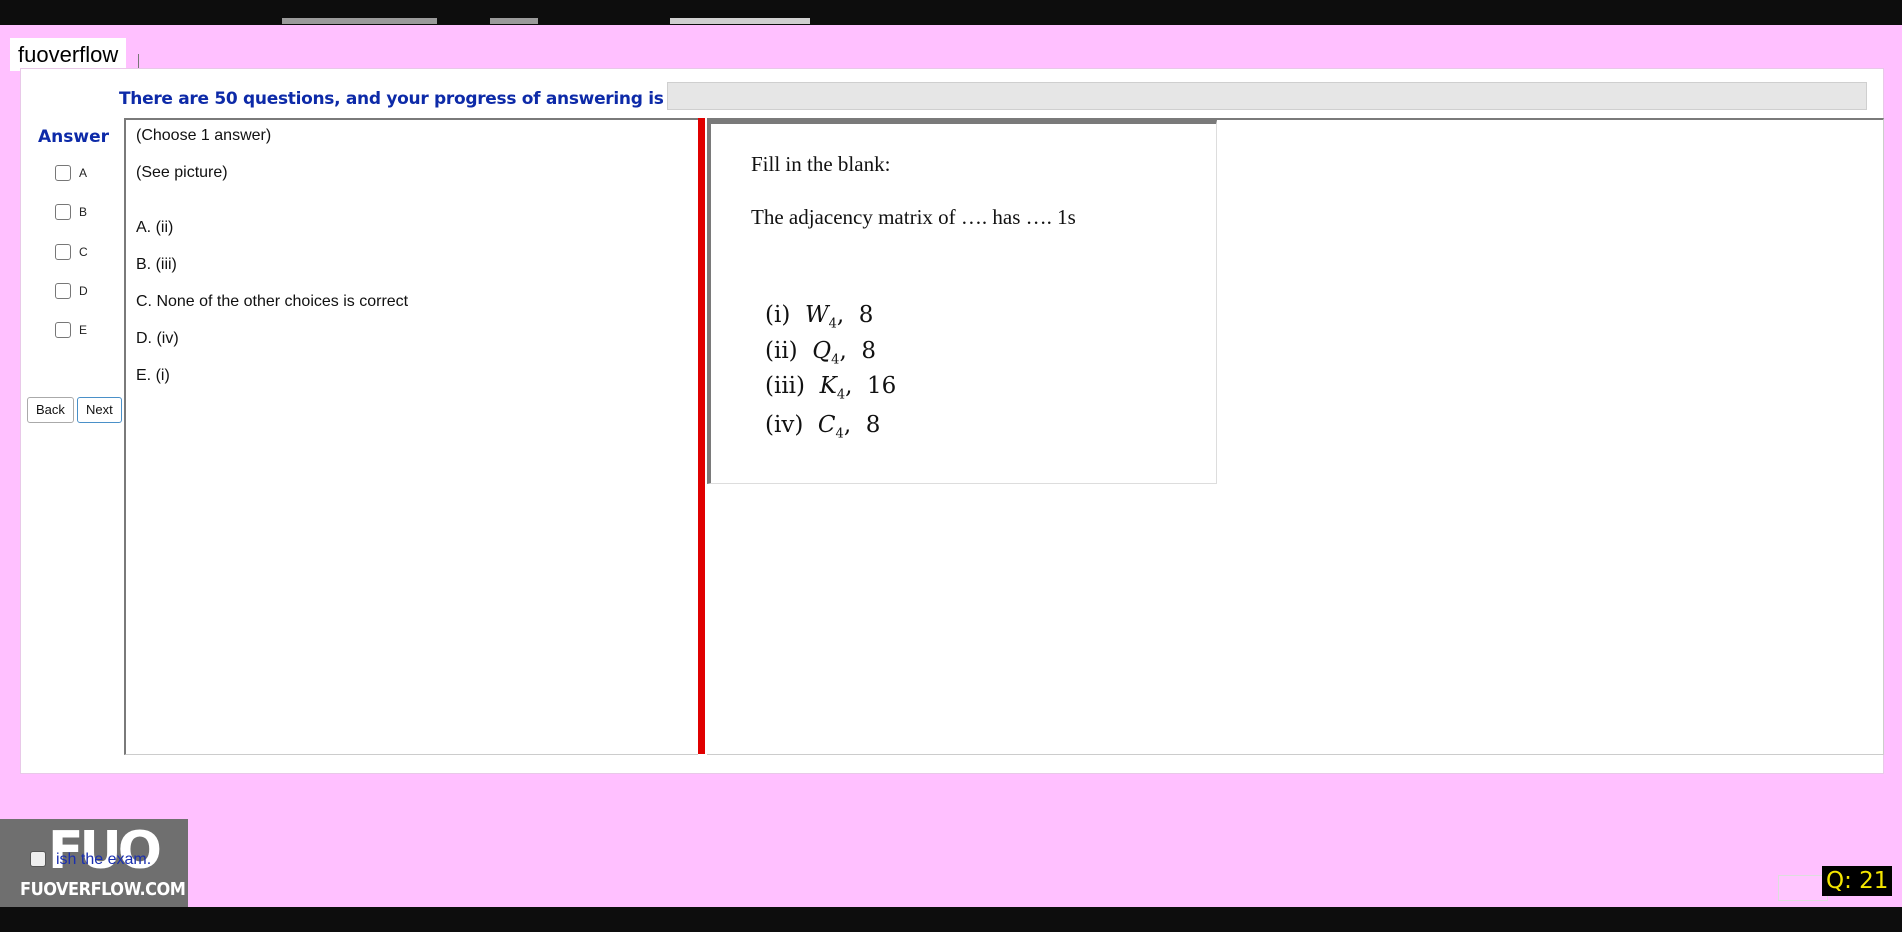 This screenshot has width=1902, height=932. Describe the element at coordinates (701, 436) in the screenshot. I see `pane-divider` at that location.